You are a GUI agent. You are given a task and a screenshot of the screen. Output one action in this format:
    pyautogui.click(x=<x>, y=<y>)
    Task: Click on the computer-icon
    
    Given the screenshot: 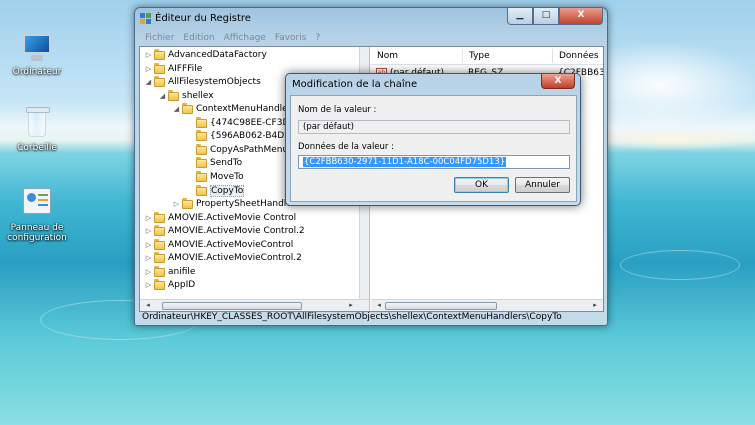 What is the action you would take?
    pyautogui.click(x=37, y=47)
    